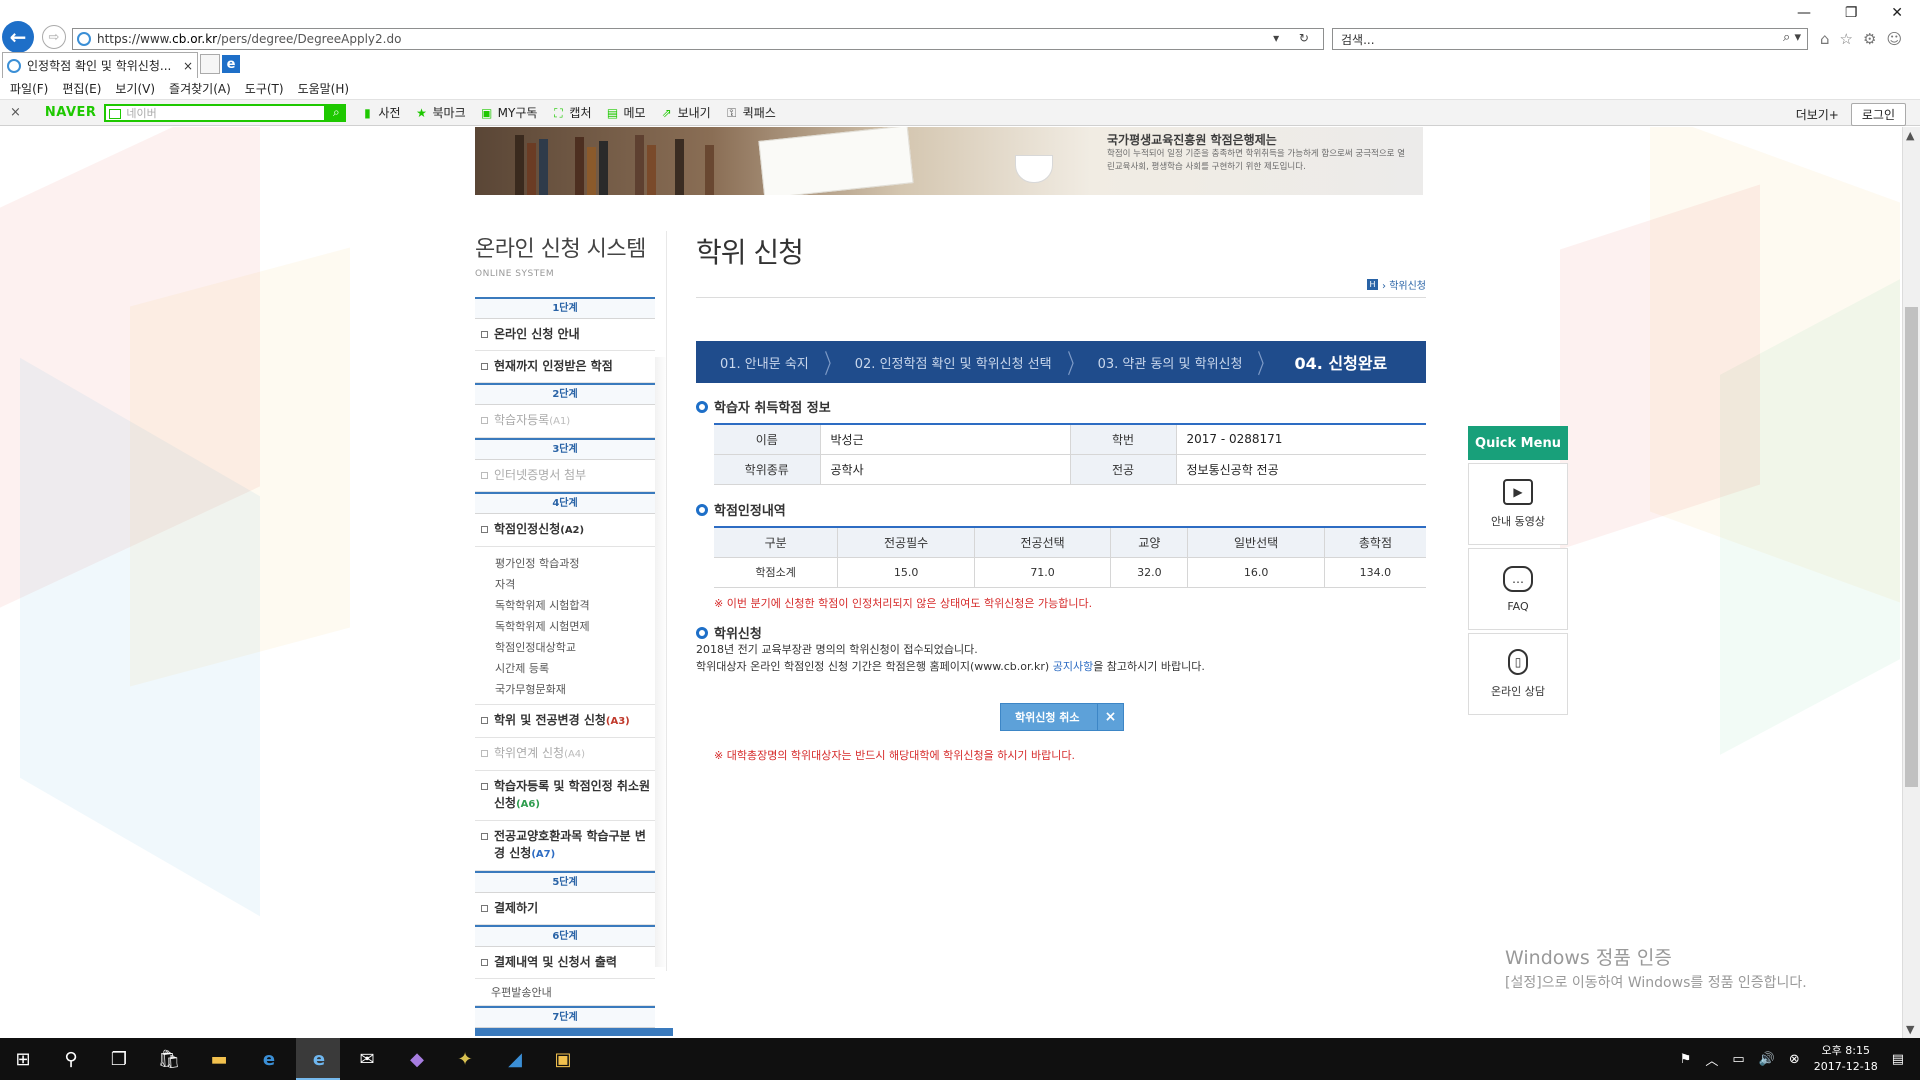 This screenshot has height=1080, width=1920. I want to click on nav-item-degree-link: 학위연계 신청(A4), so click(565, 754).